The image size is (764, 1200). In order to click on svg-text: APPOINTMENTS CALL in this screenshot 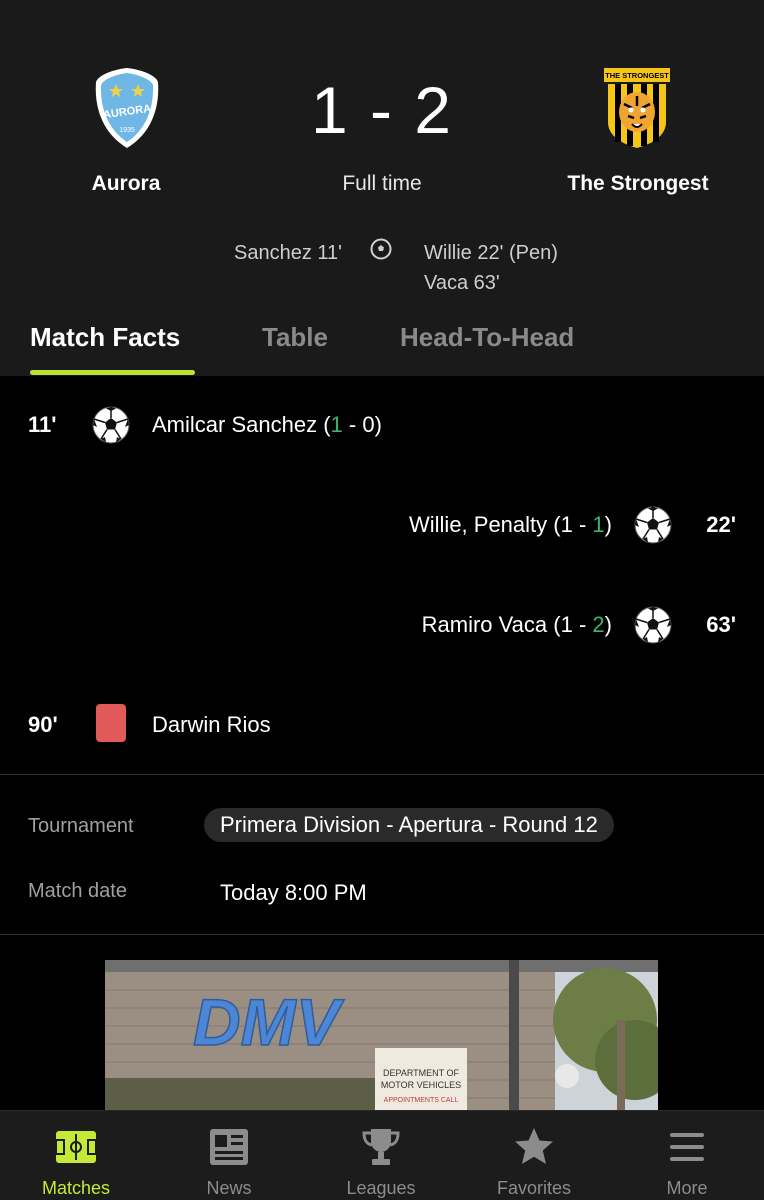, I will do `click(421, 1100)`.